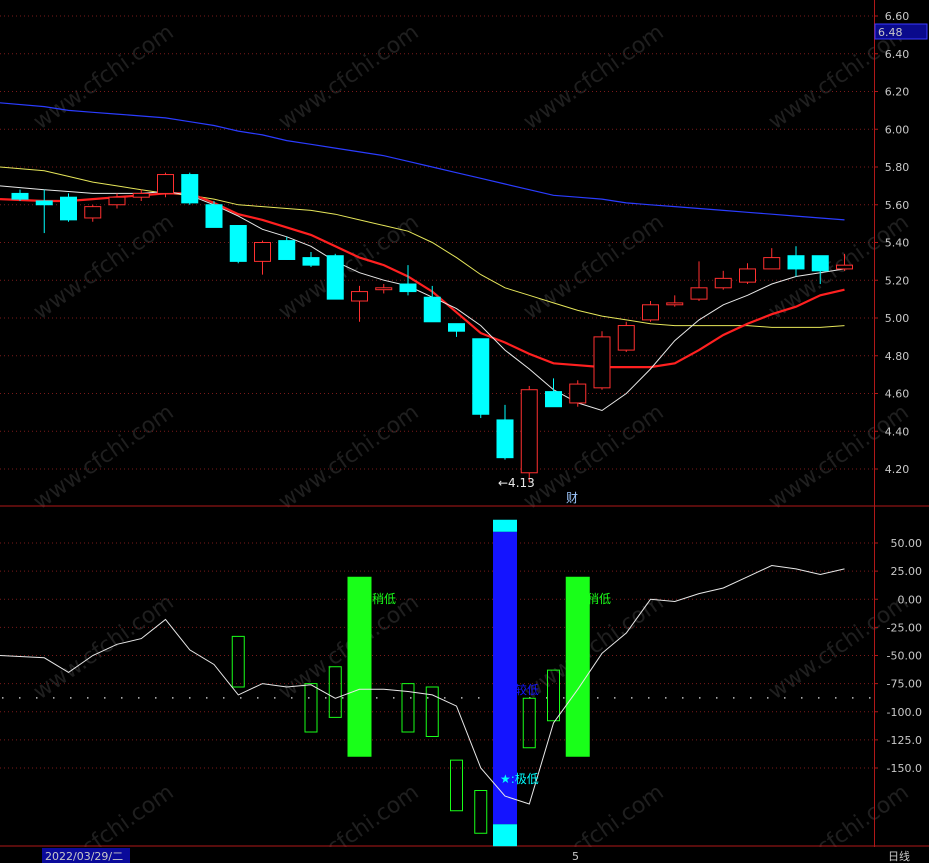 The height and width of the screenshot is (863, 929). What do you see at coordinates (907, 543) in the screenshot?
I see `osc-tick-label: 50.00` at bounding box center [907, 543].